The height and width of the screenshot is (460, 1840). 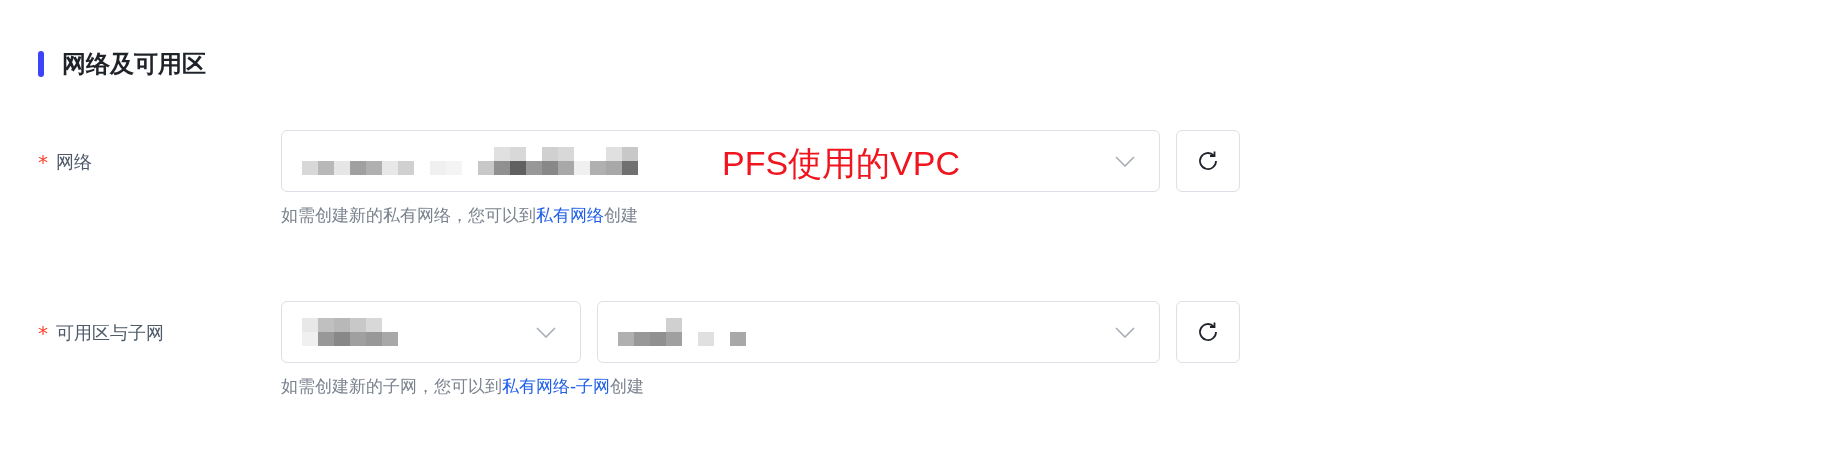 What do you see at coordinates (460, 215) in the screenshot?
I see `help-text: 如需创建新的私有网络，您可以到私有网络创建` at bounding box center [460, 215].